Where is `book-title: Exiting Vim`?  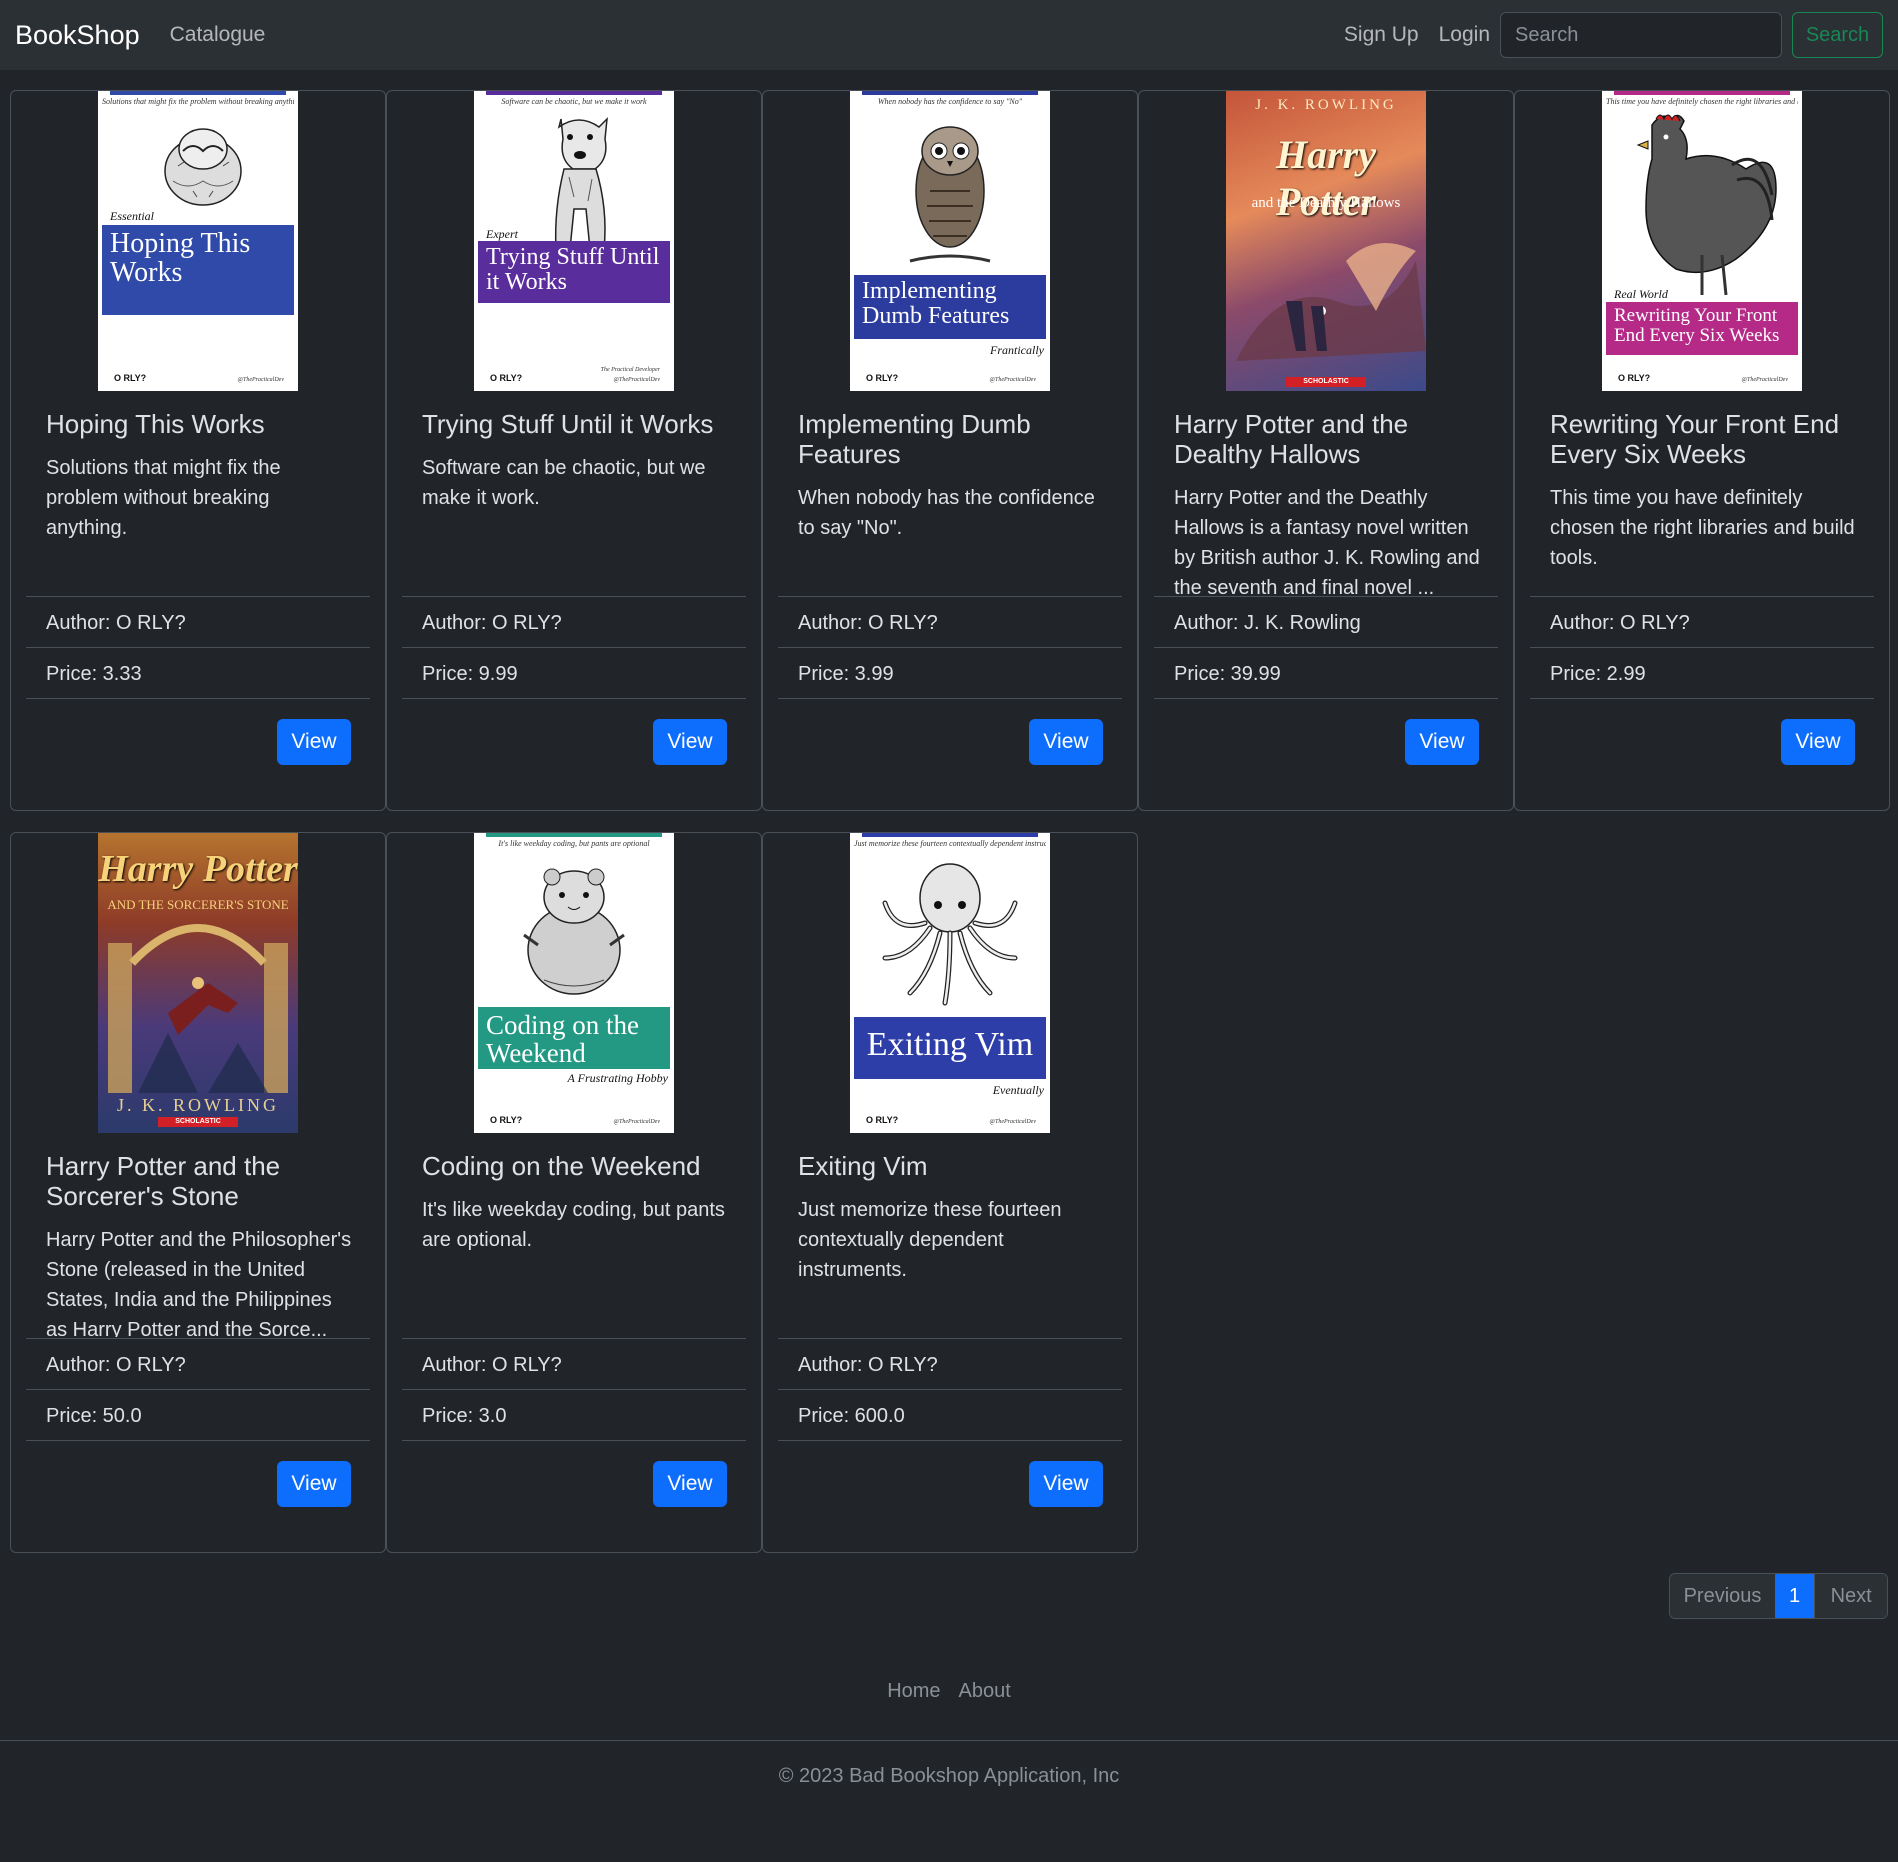 book-title: Exiting Vim is located at coordinates (863, 1166).